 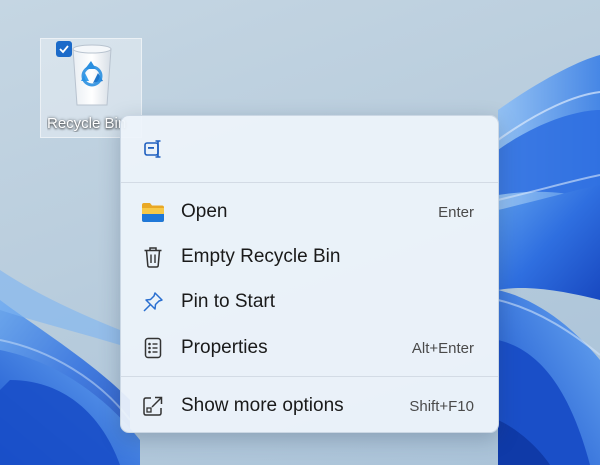 What do you see at coordinates (153, 406) in the screenshot?
I see `show-more-icon` at bounding box center [153, 406].